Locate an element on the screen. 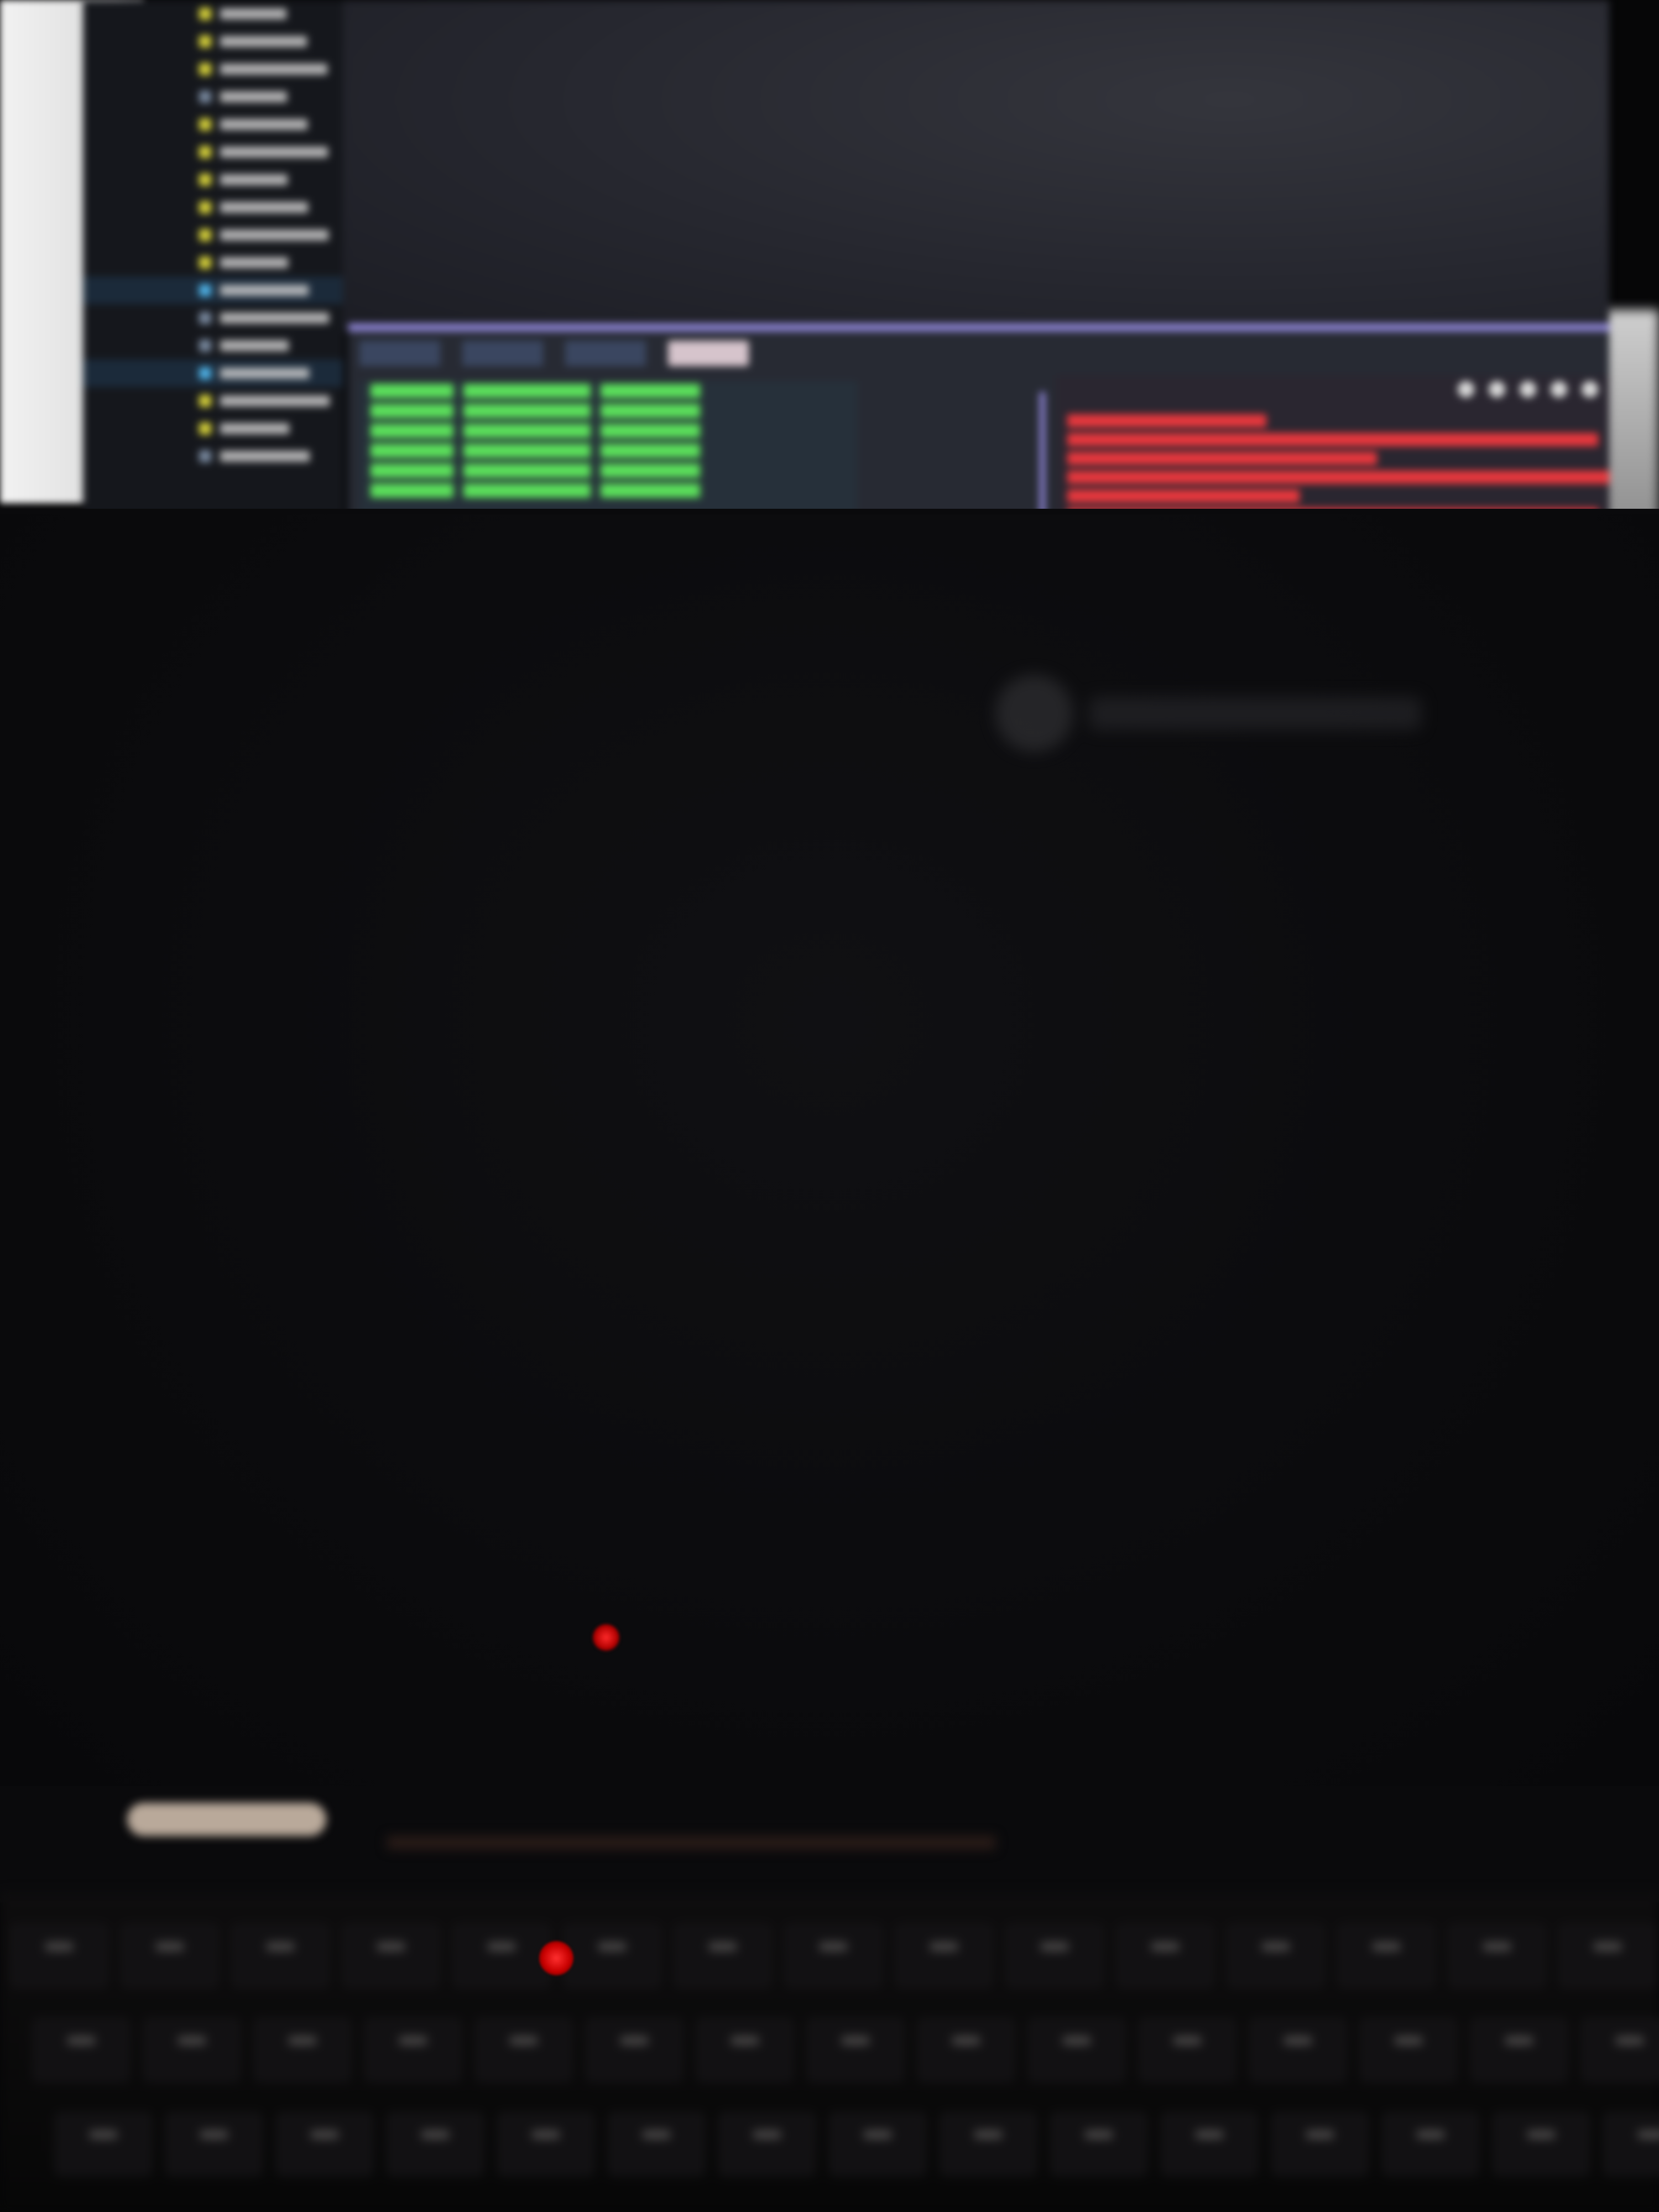 This screenshot has height=2212, width=1659. terminal-toolbar is located at coordinates (1528, 390).